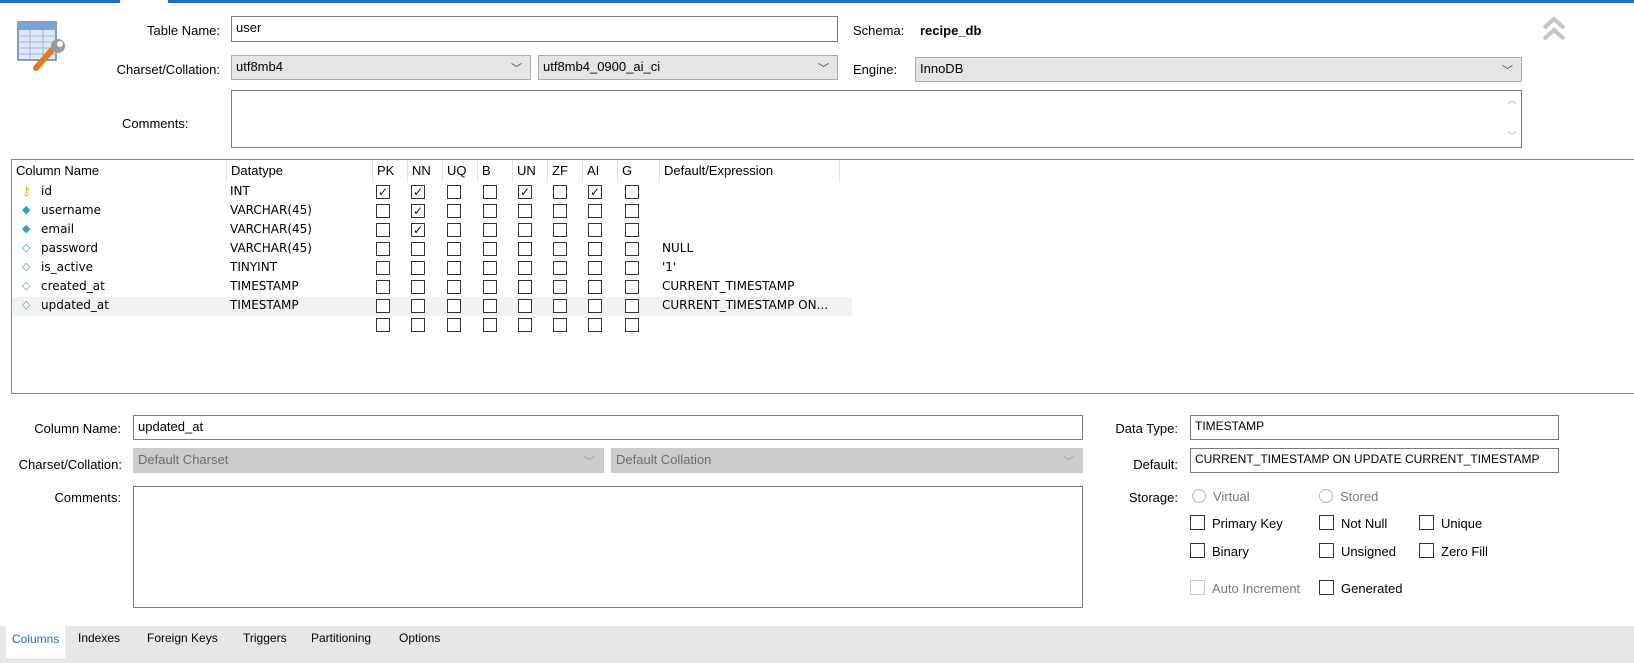 The height and width of the screenshot is (663, 1634). I want to click on grid-header-nn: NN, so click(425, 171).